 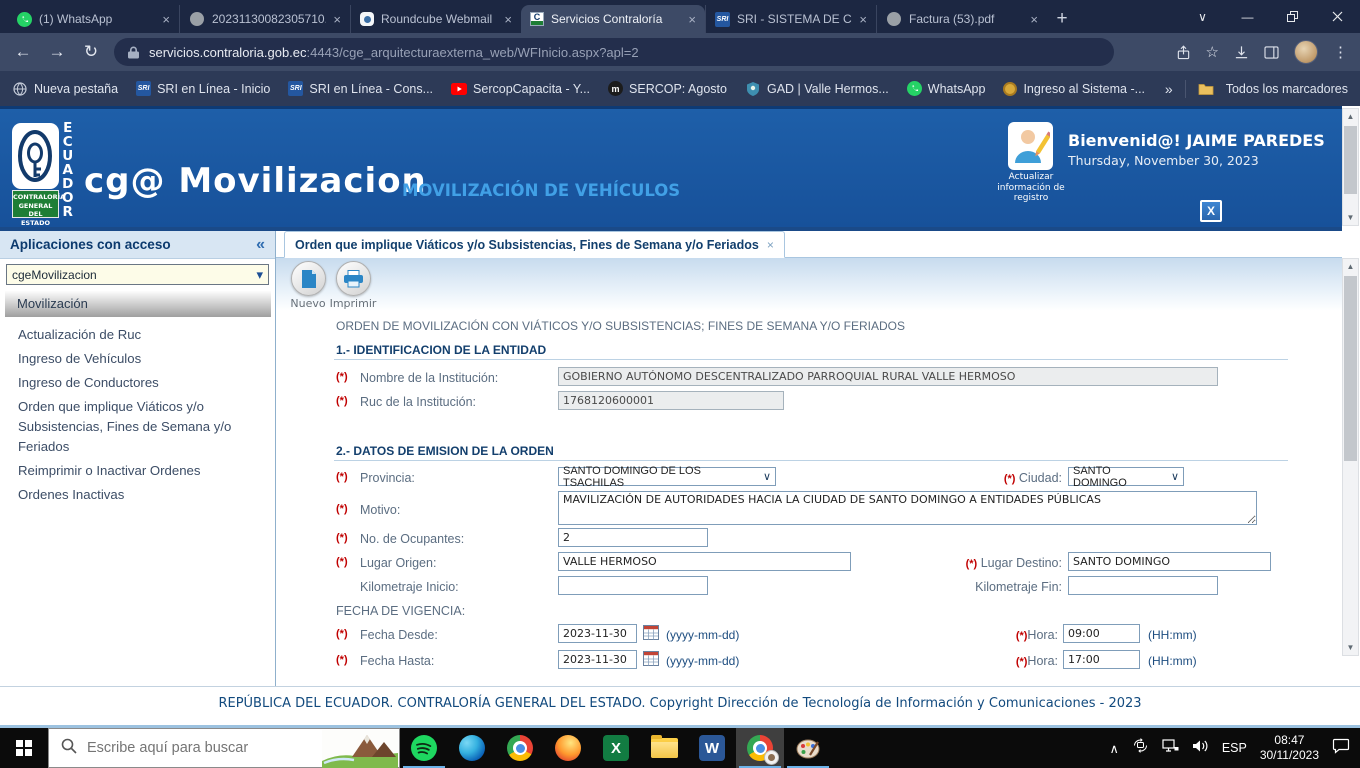 What do you see at coordinates (23, 52) in the screenshot?
I see `back-button: ←` at bounding box center [23, 52].